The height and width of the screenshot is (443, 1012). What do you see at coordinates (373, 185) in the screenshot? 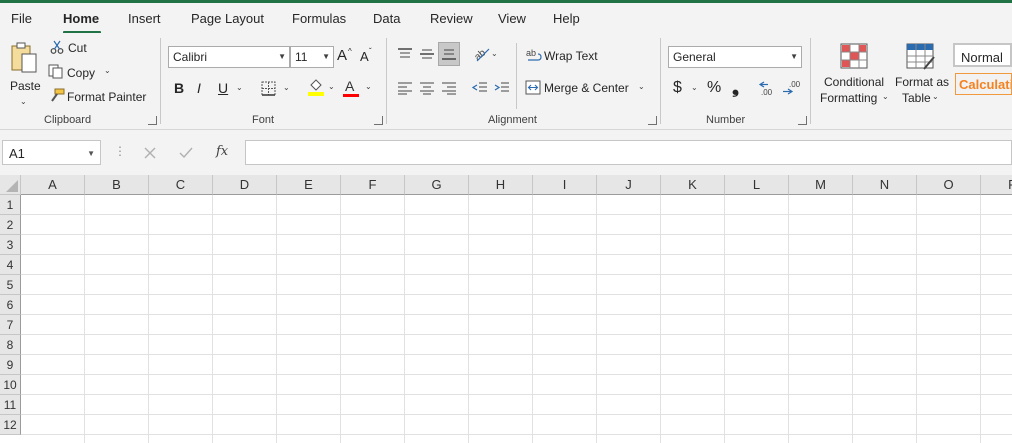
I see `column-header-f: F` at bounding box center [373, 185].